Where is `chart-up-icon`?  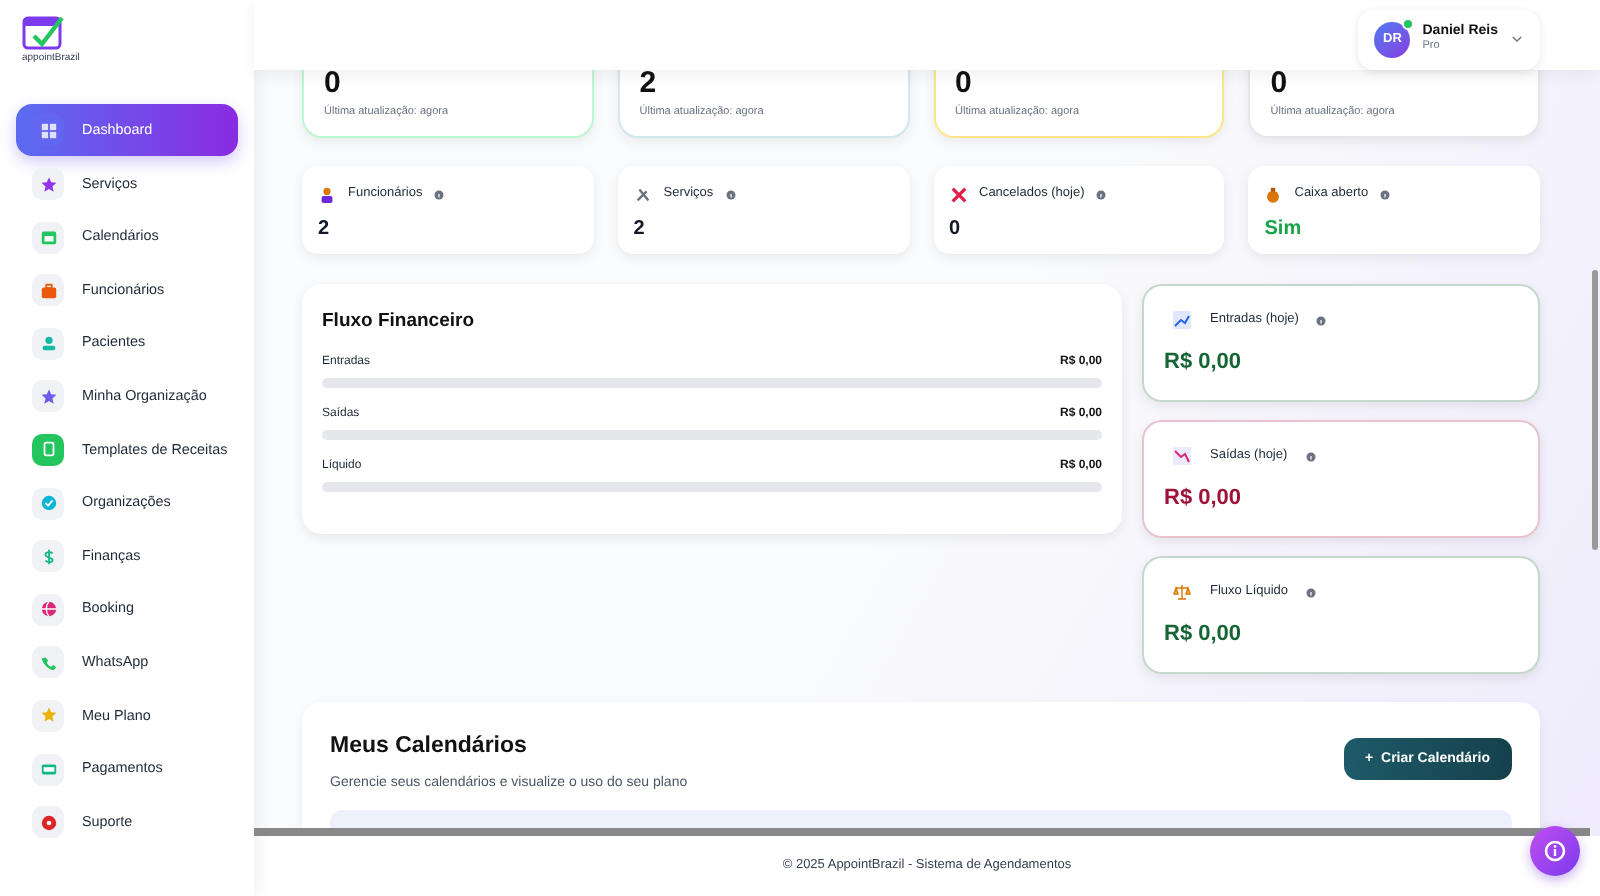 chart-up-icon is located at coordinates (1182, 320).